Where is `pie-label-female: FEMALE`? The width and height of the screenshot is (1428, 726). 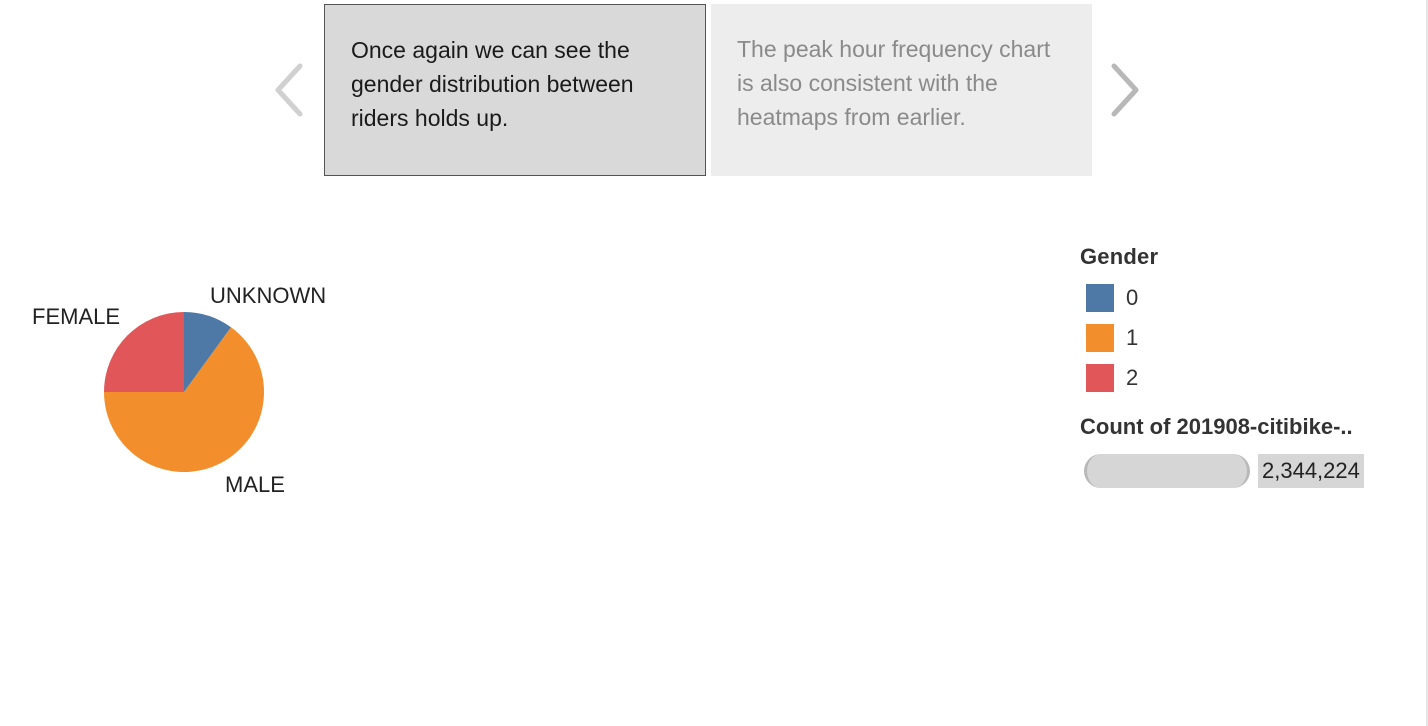
pie-label-female: FEMALE is located at coordinates (76, 316).